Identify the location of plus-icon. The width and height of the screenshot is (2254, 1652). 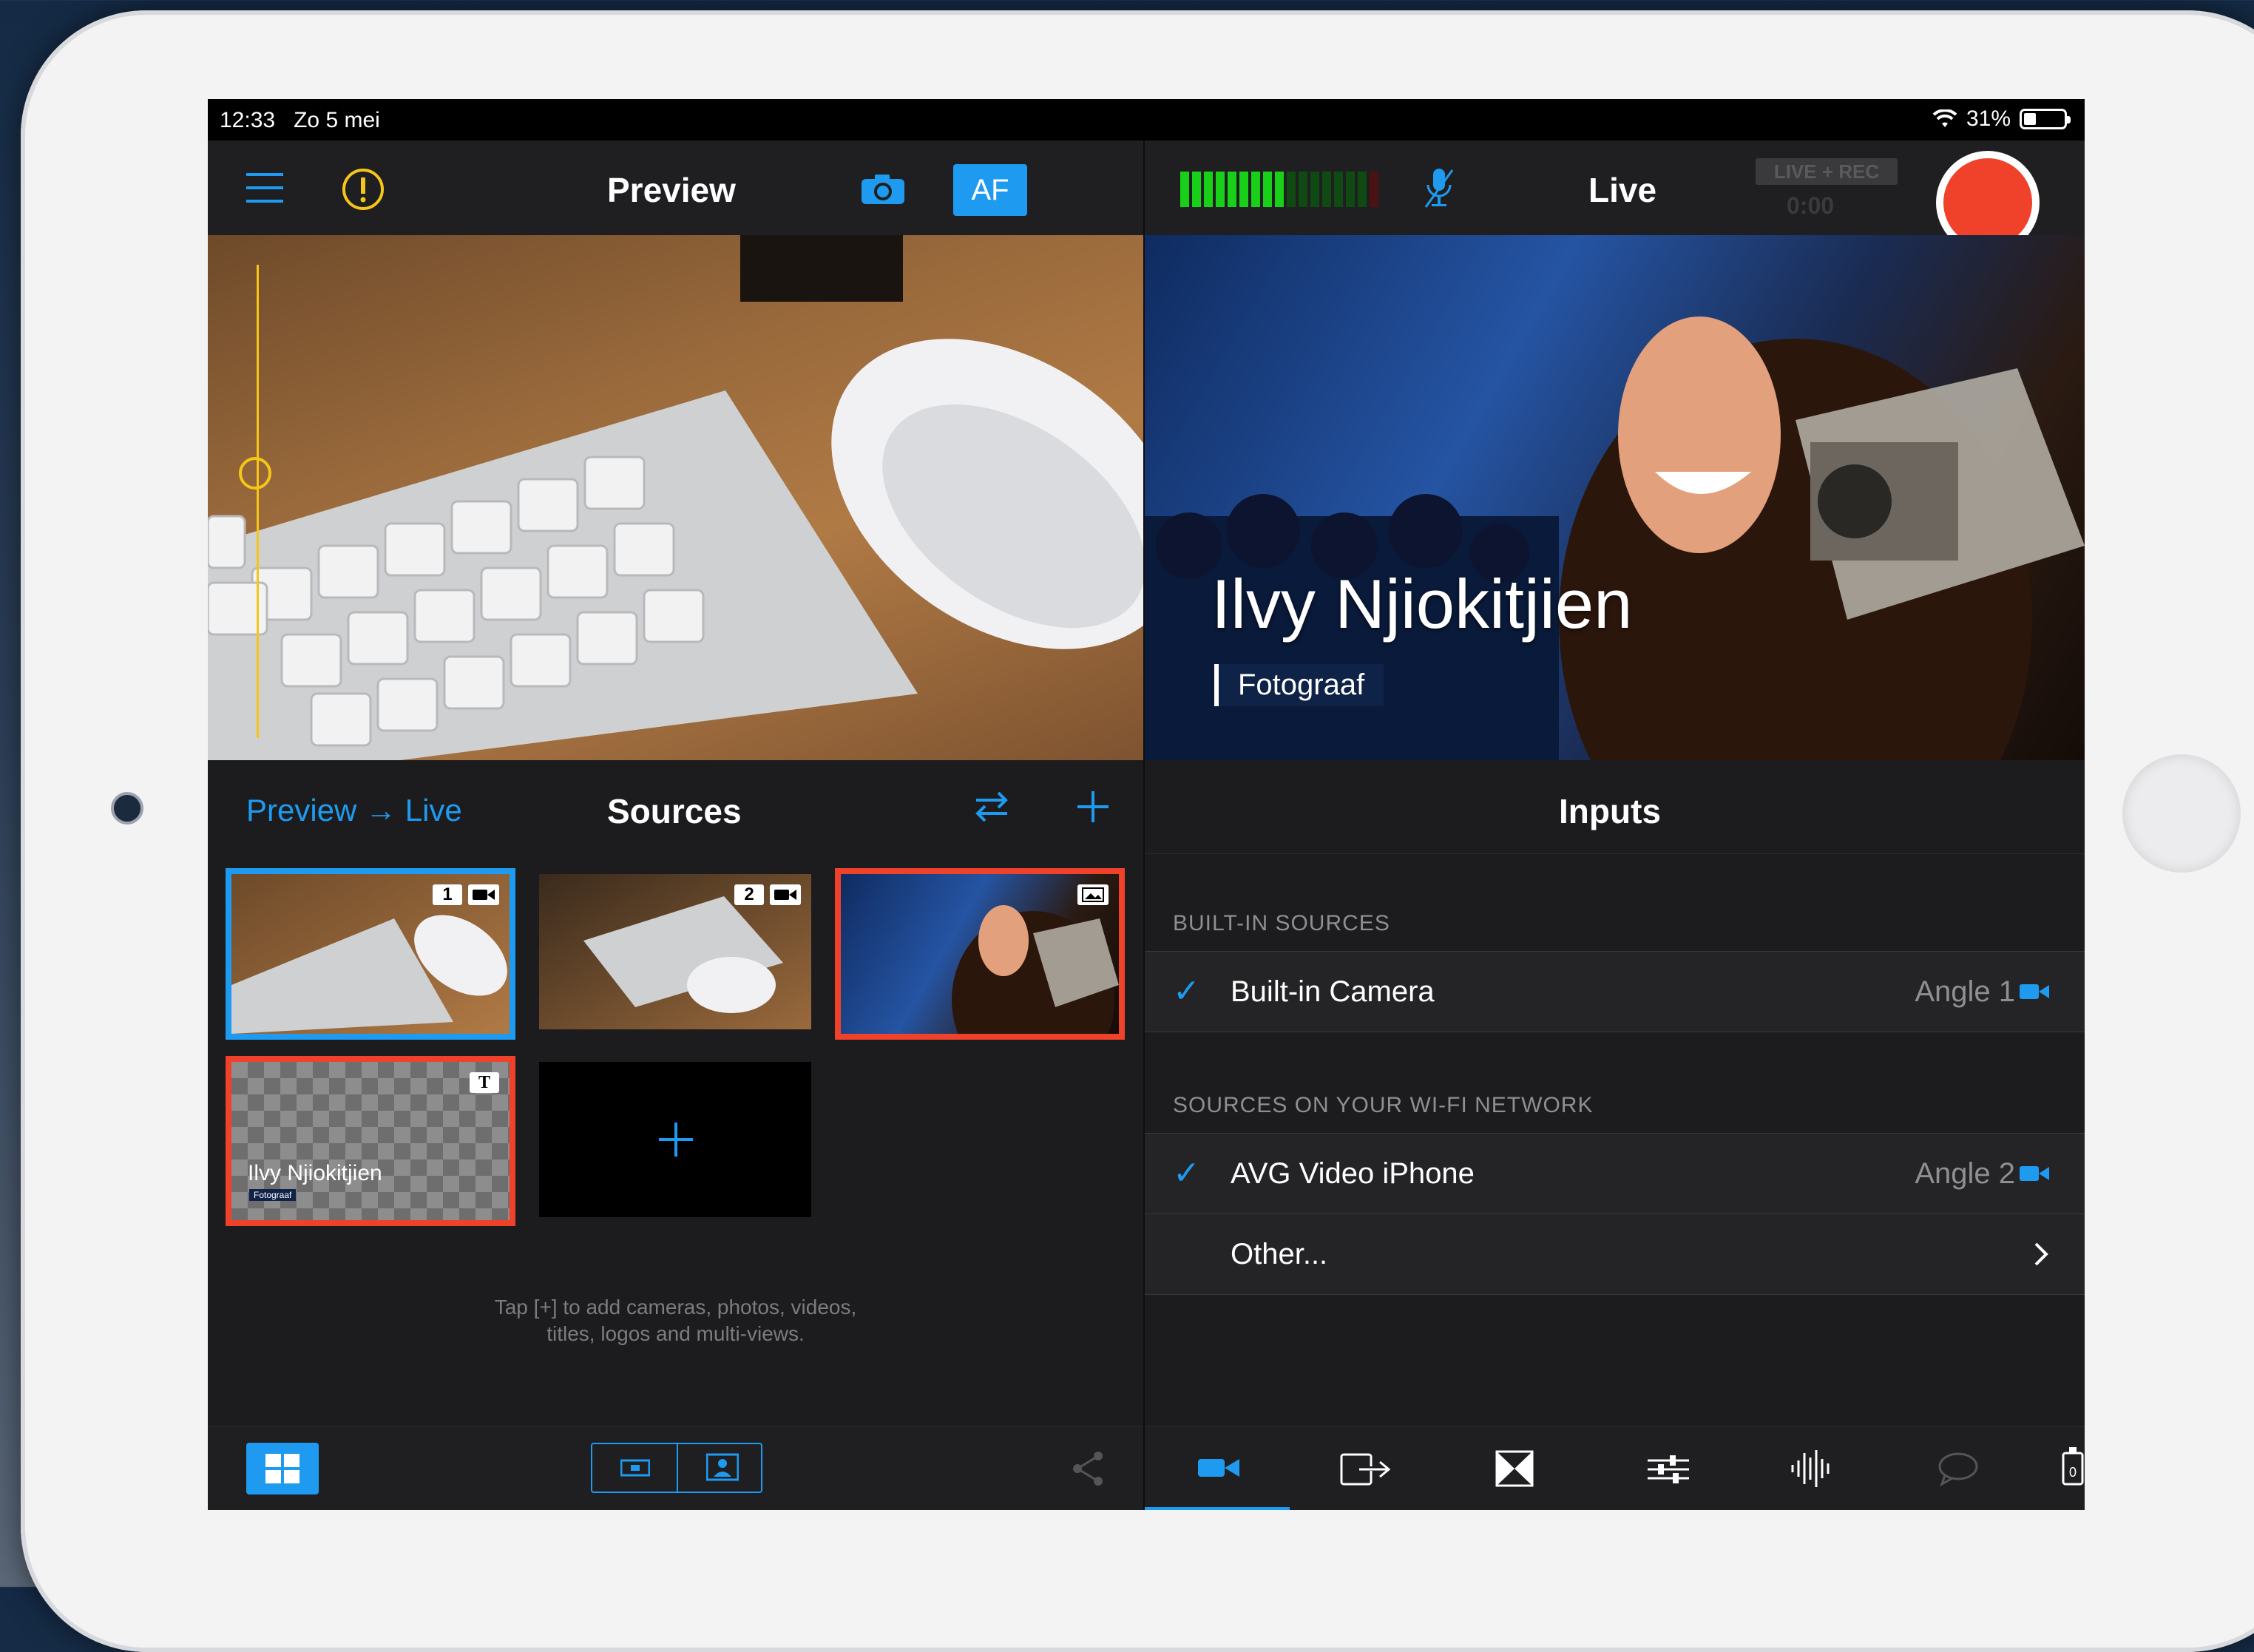
(676, 1140).